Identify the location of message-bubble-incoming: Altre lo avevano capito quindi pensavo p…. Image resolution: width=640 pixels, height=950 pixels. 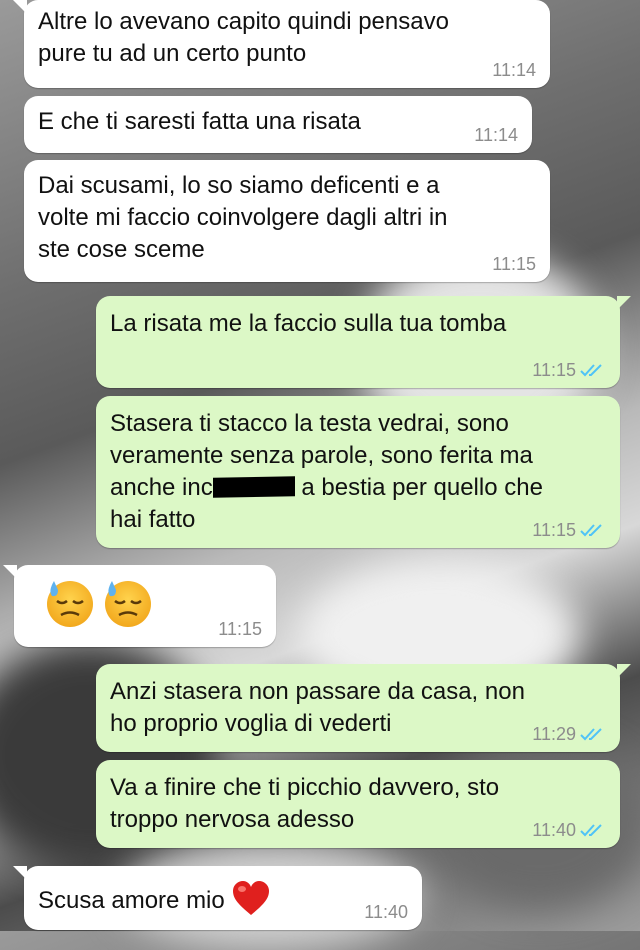
(281, 44).